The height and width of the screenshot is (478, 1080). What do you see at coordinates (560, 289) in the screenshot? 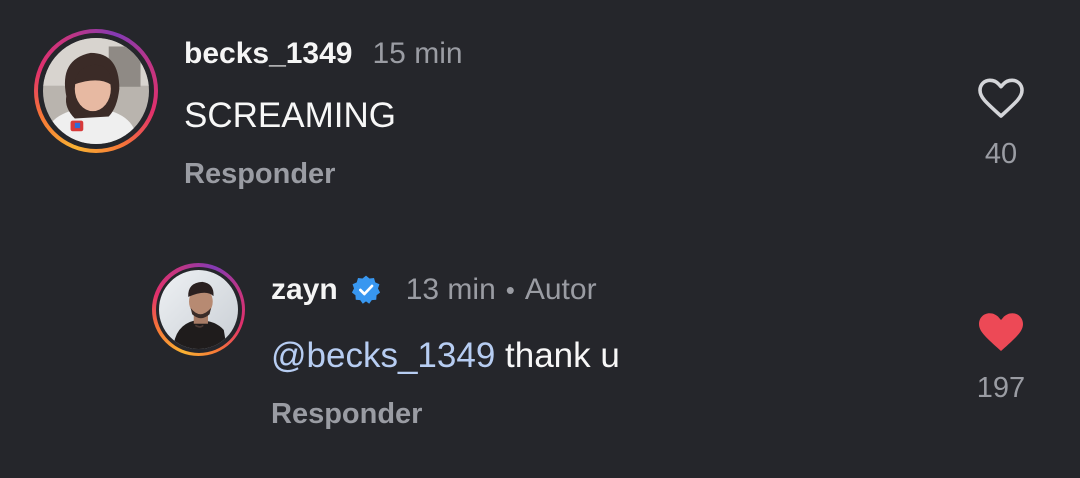
I see `author-label: Autor` at bounding box center [560, 289].